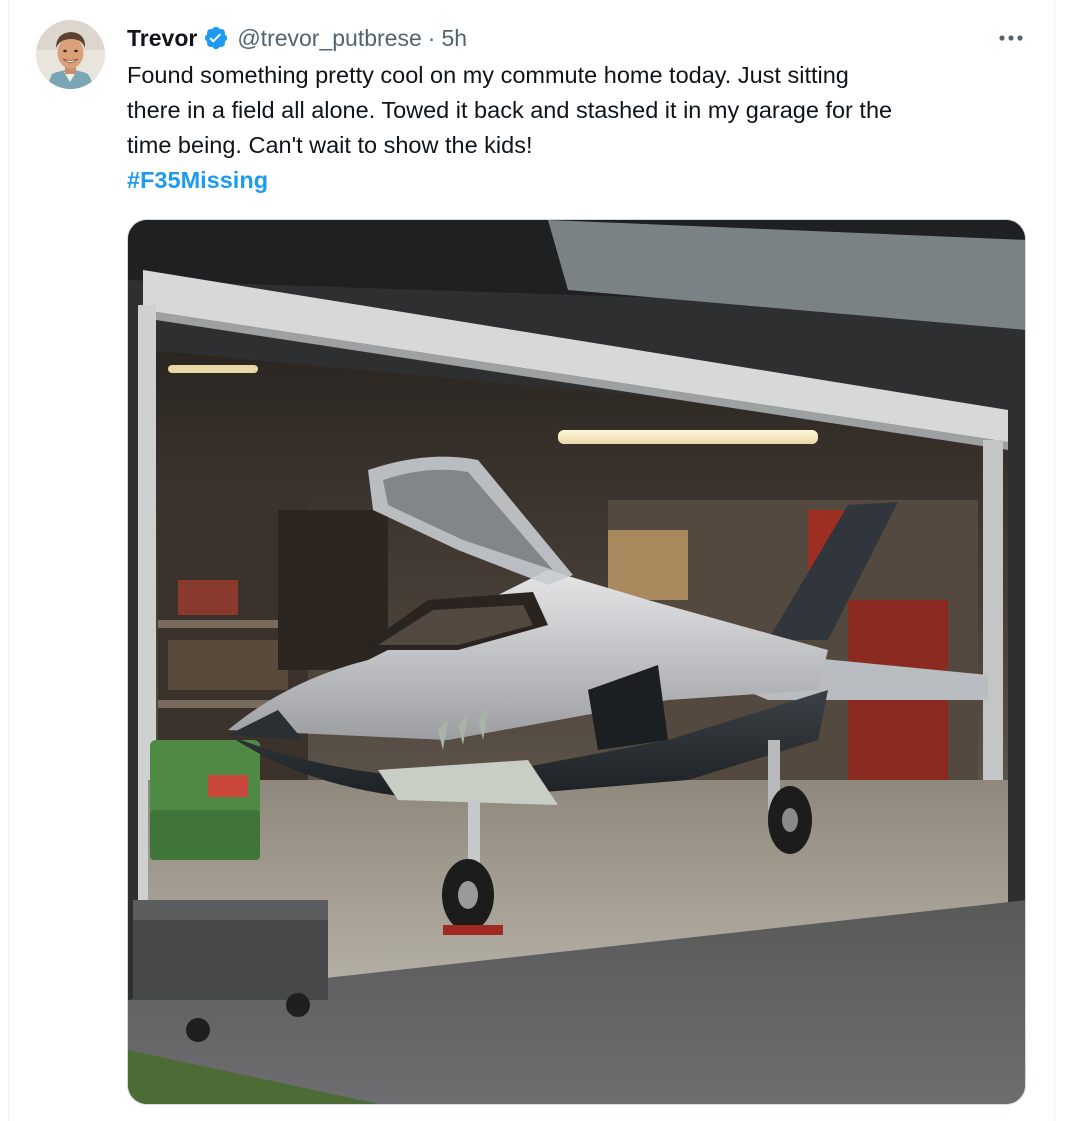 This screenshot has width=1073, height=1121. What do you see at coordinates (329, 38) in the screenshot?
I see `user-handle: @trevor_putbrese` at bounding box center [329, 38].